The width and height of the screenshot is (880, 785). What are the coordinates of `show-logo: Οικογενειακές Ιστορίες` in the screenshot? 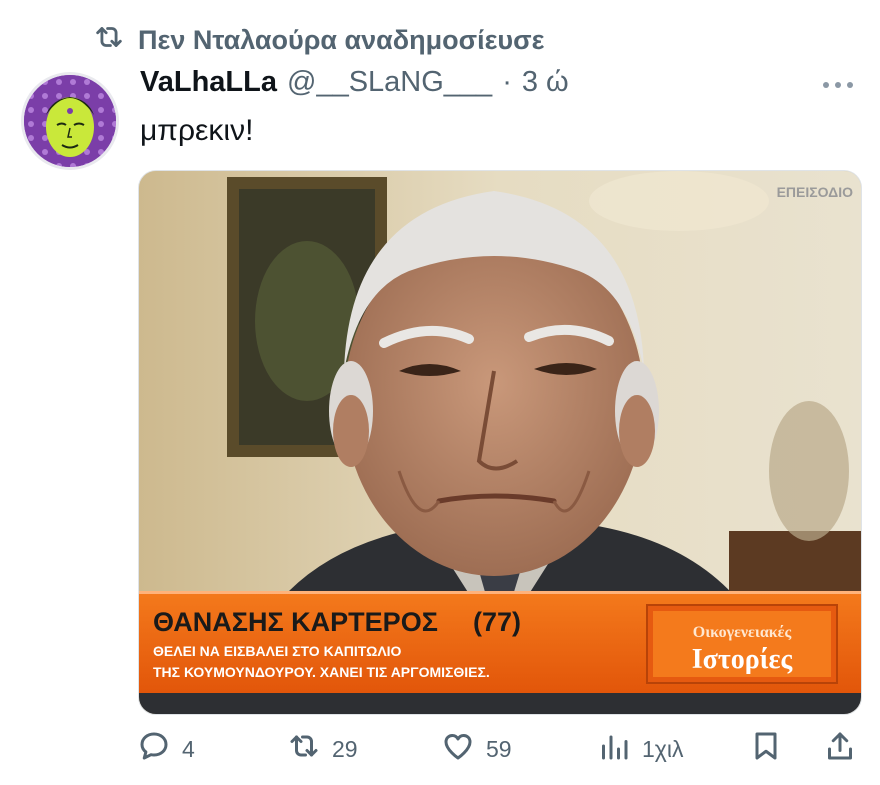 It's located at (742, 644).